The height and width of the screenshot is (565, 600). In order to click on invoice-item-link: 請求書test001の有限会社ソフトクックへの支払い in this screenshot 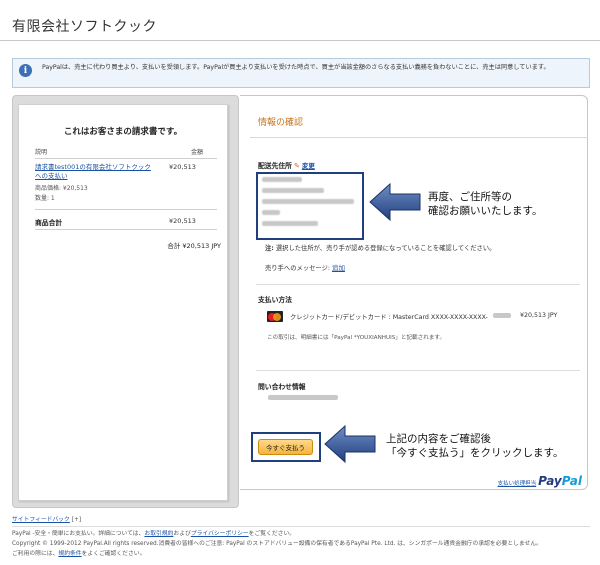, I will do `click(95, 172)`.